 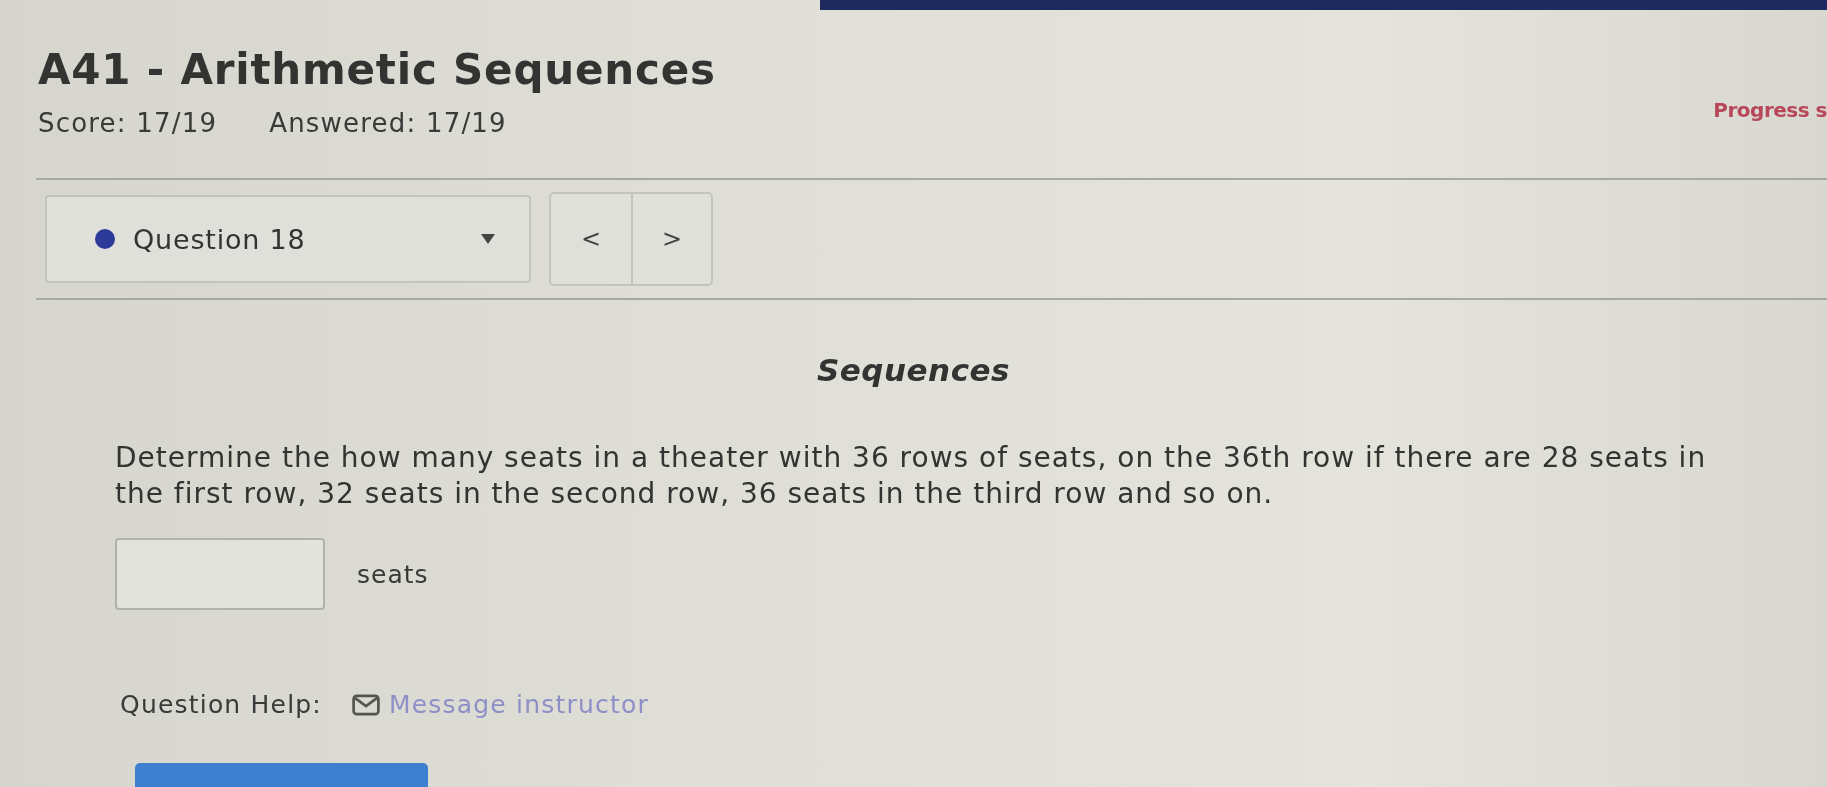 What do you see at coordinates (220, 574) in the screenshot?
I see `answer-field` at bounding box center [220, 574].